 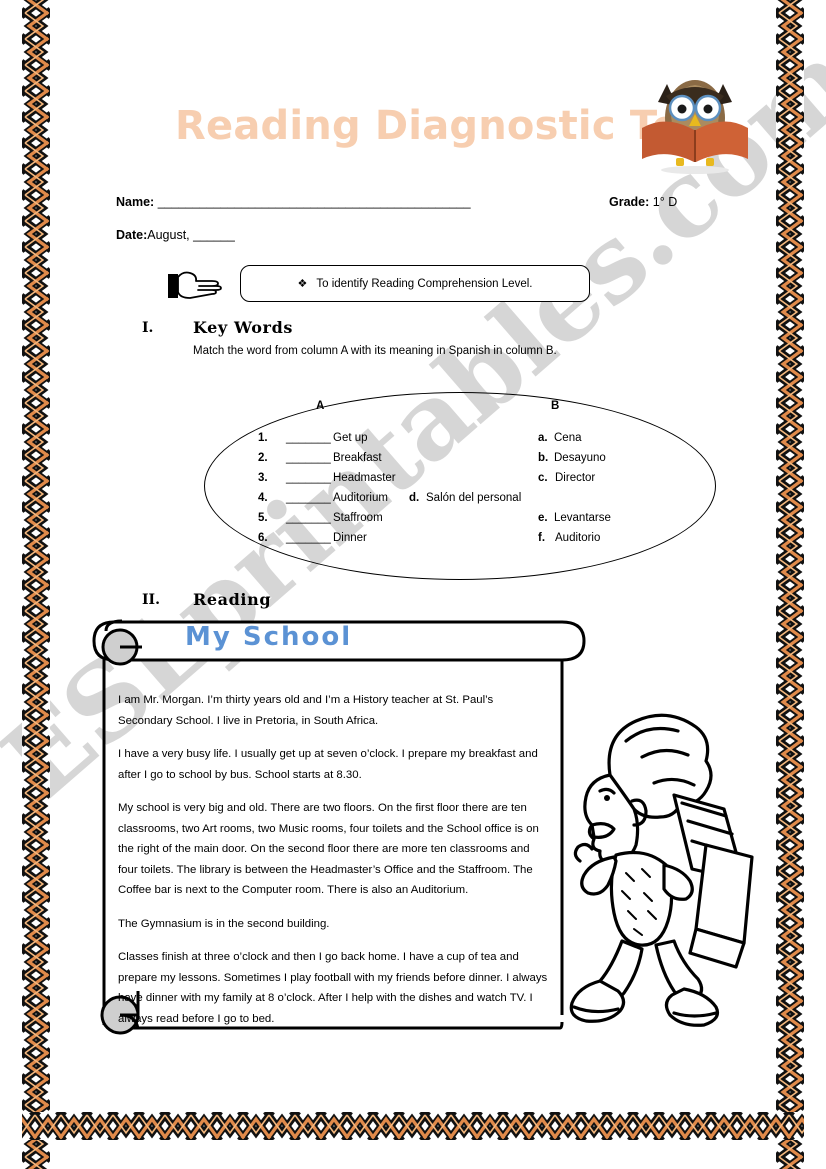 I want to click on match-word-a: Breakfast, so click(x=357, y=458).